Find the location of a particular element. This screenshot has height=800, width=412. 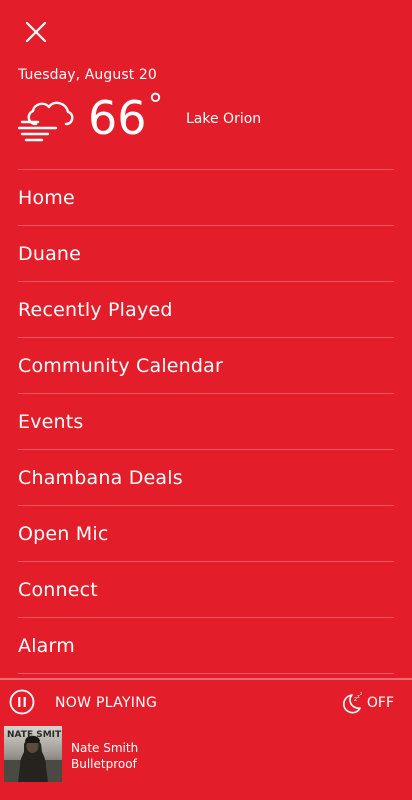

weather-widget: 66 ° Lake Orion is located at coordinates (207, 120).